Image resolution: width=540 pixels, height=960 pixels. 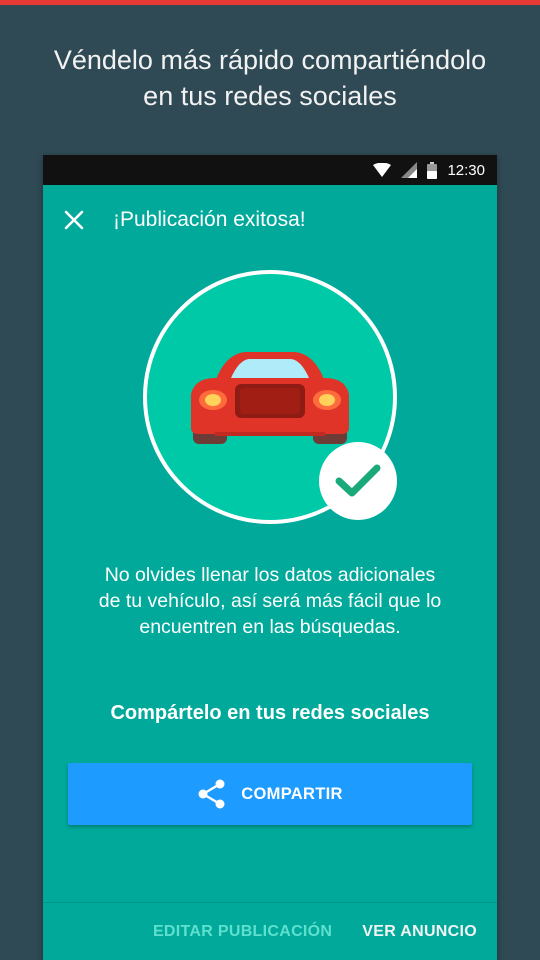 I want to click on hero-illustration, so click(x=270, y=397).